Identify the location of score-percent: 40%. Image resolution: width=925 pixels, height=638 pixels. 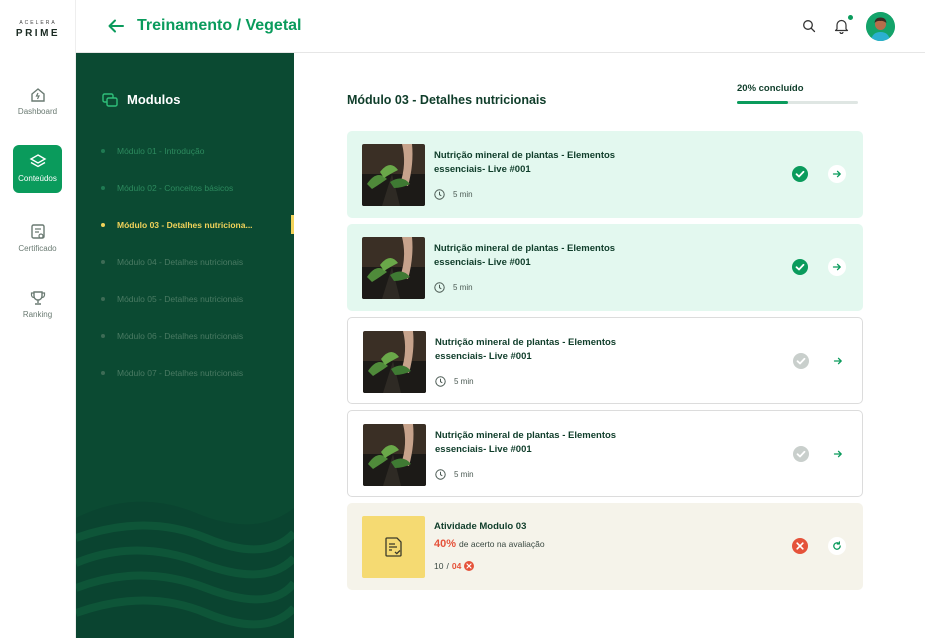
(445, 544).